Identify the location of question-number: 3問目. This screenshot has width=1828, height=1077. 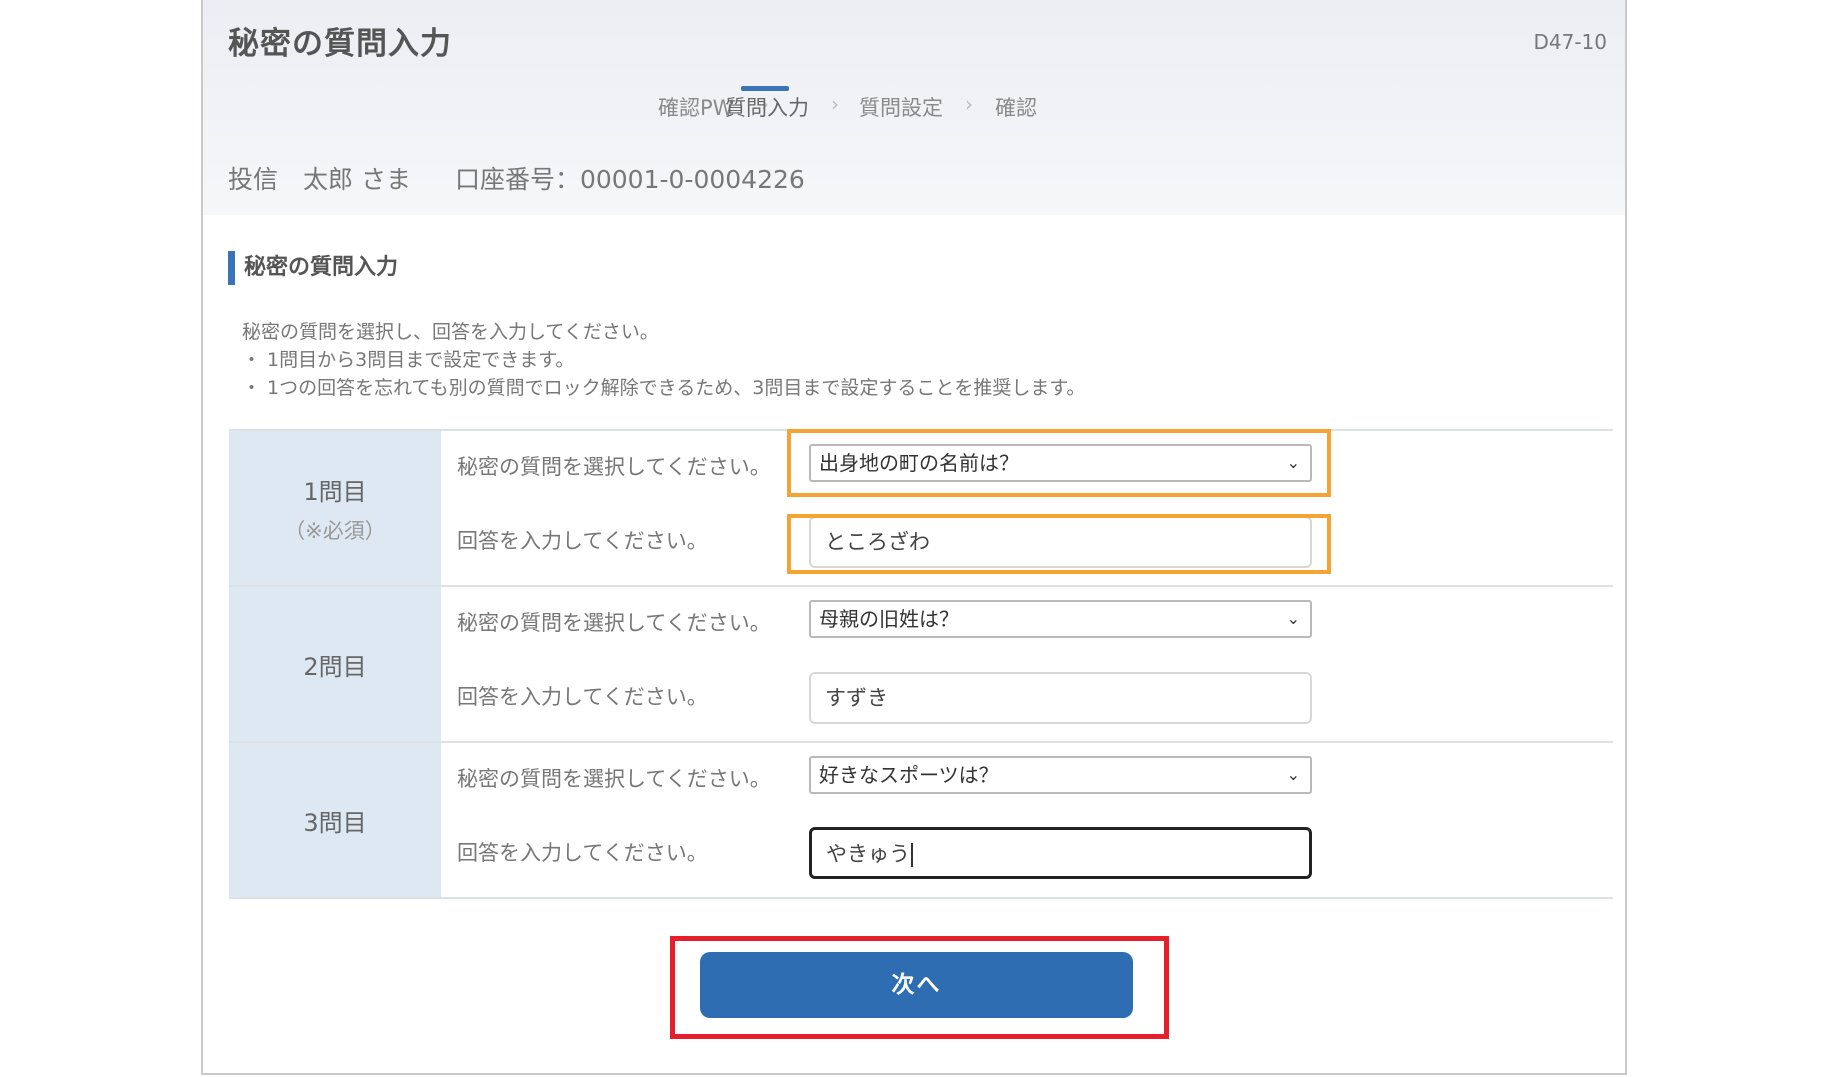
(335, 822).